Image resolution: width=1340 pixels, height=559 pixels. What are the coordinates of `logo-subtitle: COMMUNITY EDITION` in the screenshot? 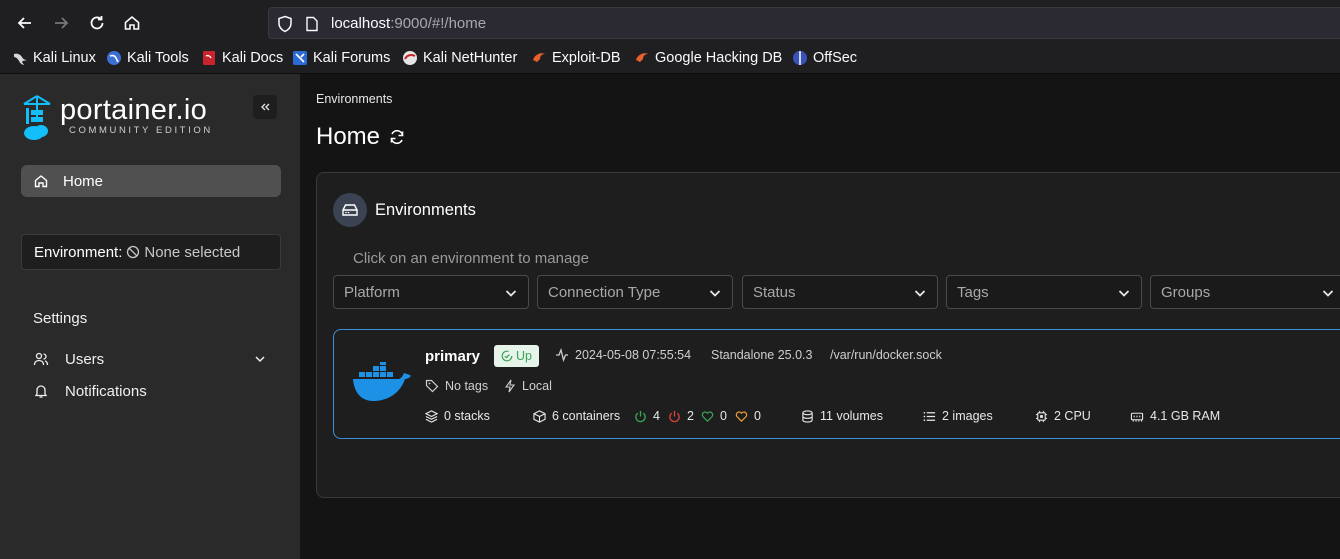 It's located at (141, 130).